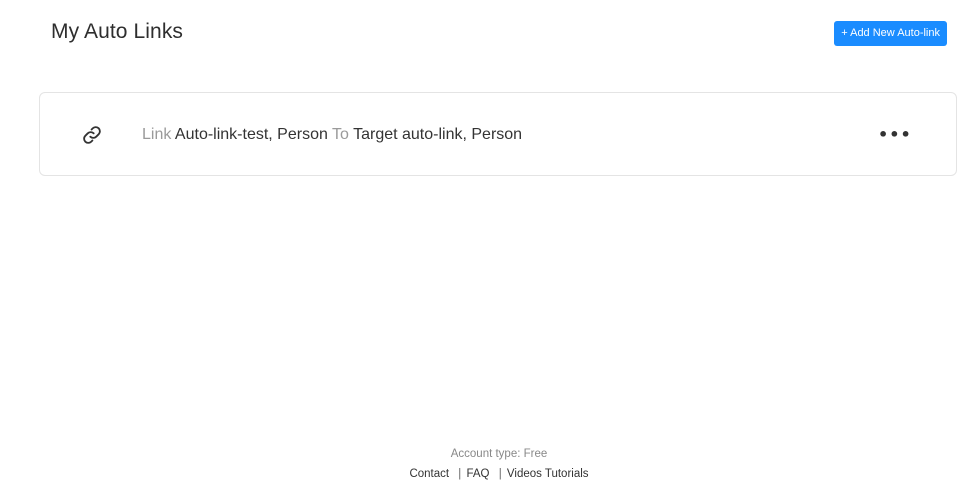 The height and width of the screenshot is (500, 960). What do you see at coordinates (251, 134) in the screenshot?
I see `link-source: Auto-link-test, Person` at bounding box center [251, 134].